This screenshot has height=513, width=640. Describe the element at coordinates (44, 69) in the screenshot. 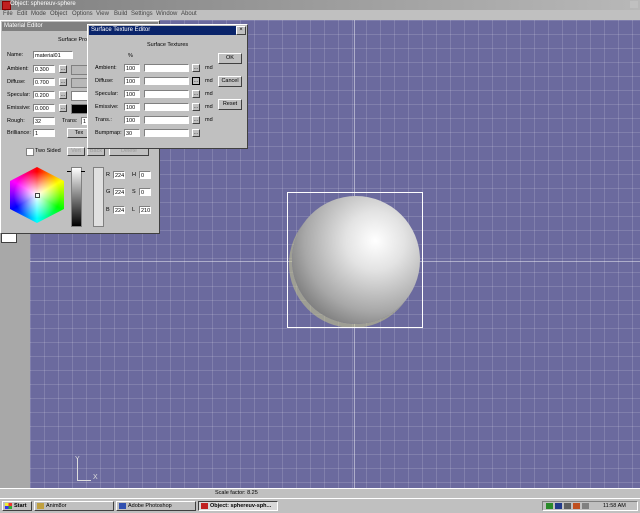

I see `ambient-field: 0.300` at that location.